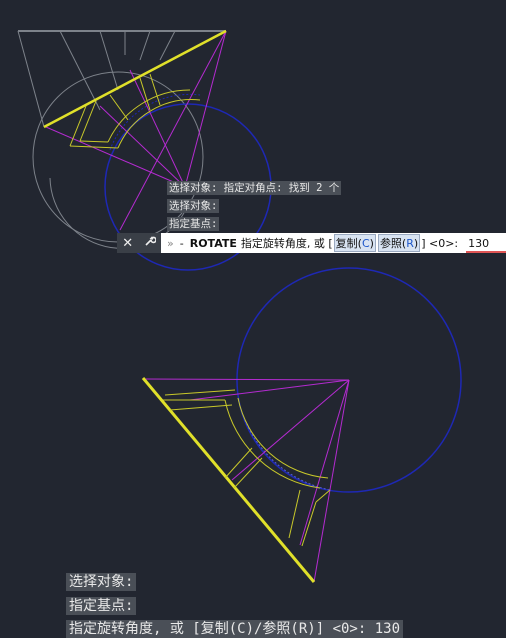  Describe the element at coordinates (101, 582) in the screenshot. I see `history-line-1: 选择对象:` at that location.